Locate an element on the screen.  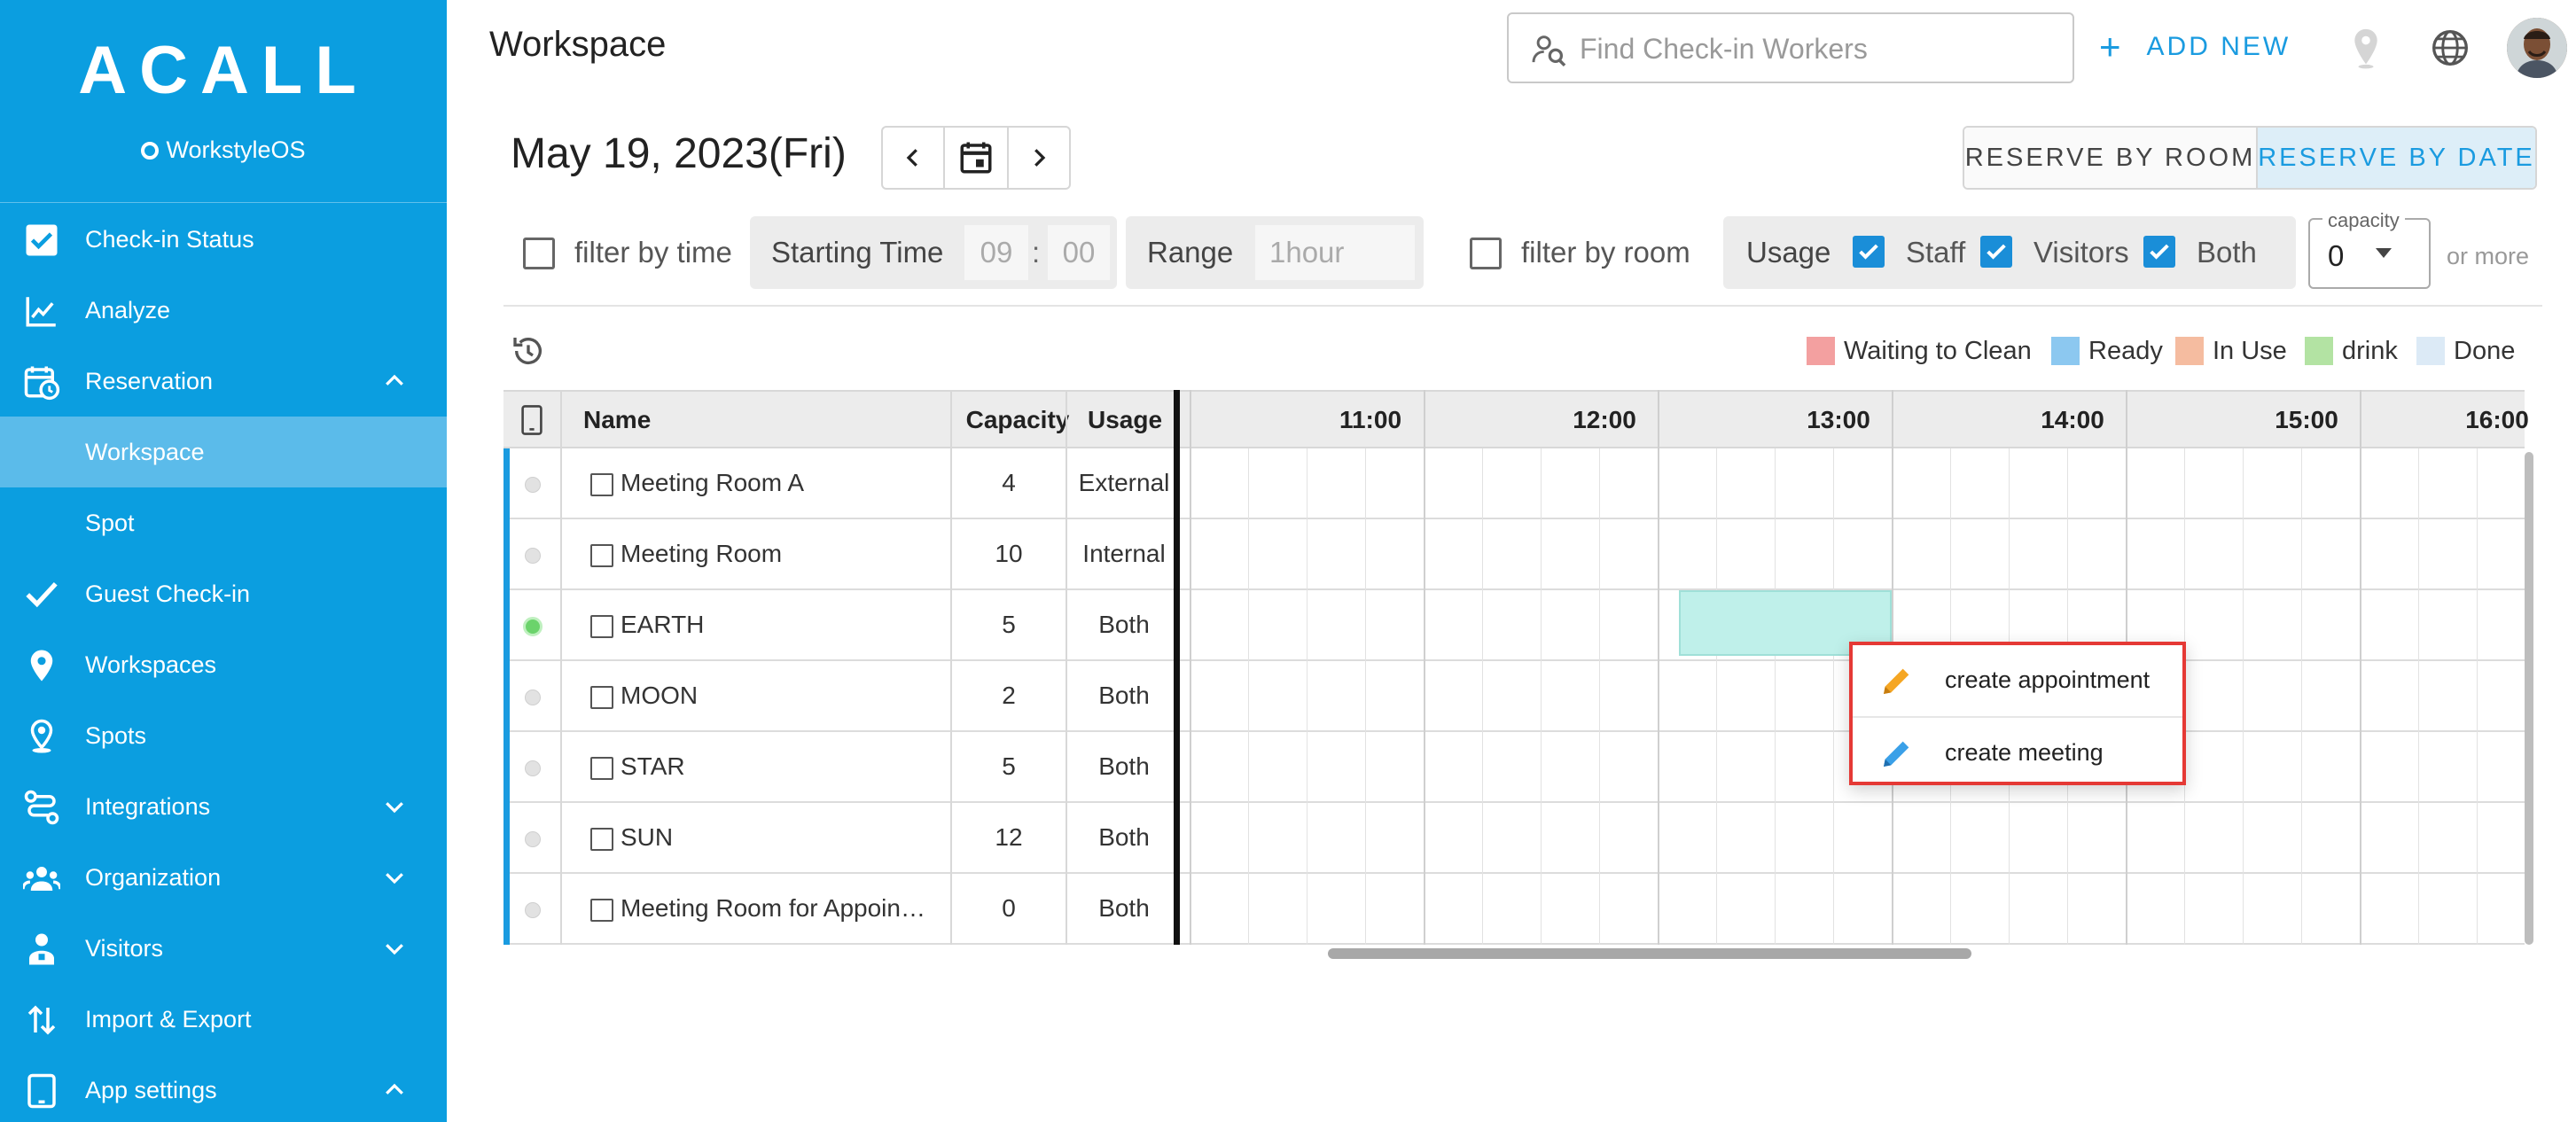
filter-by-time-checkbox is located at coordinates (539, 254).